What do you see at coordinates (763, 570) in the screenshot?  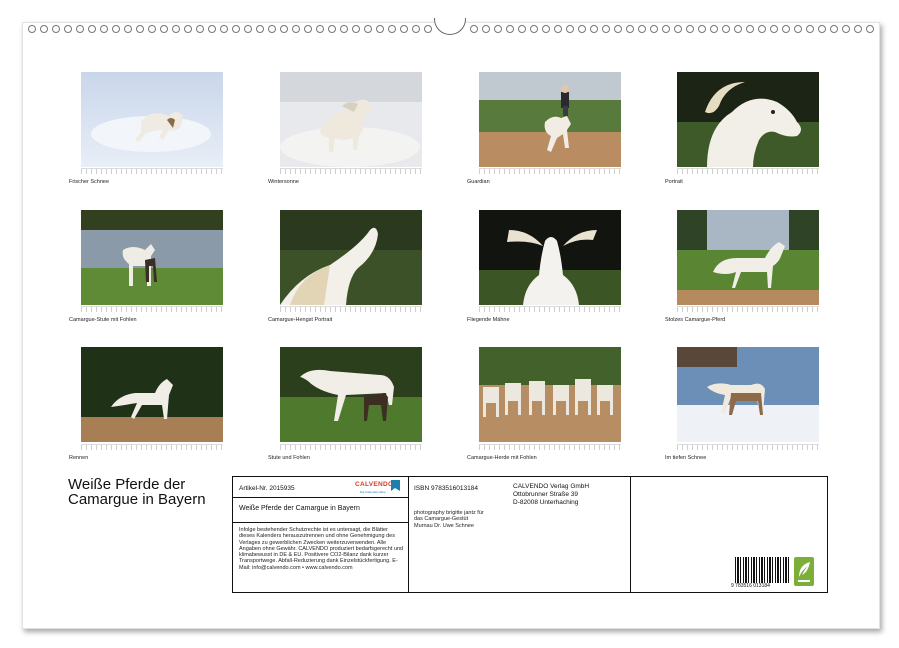 I see `isbn-barcode` at bounding box center [763, 570].